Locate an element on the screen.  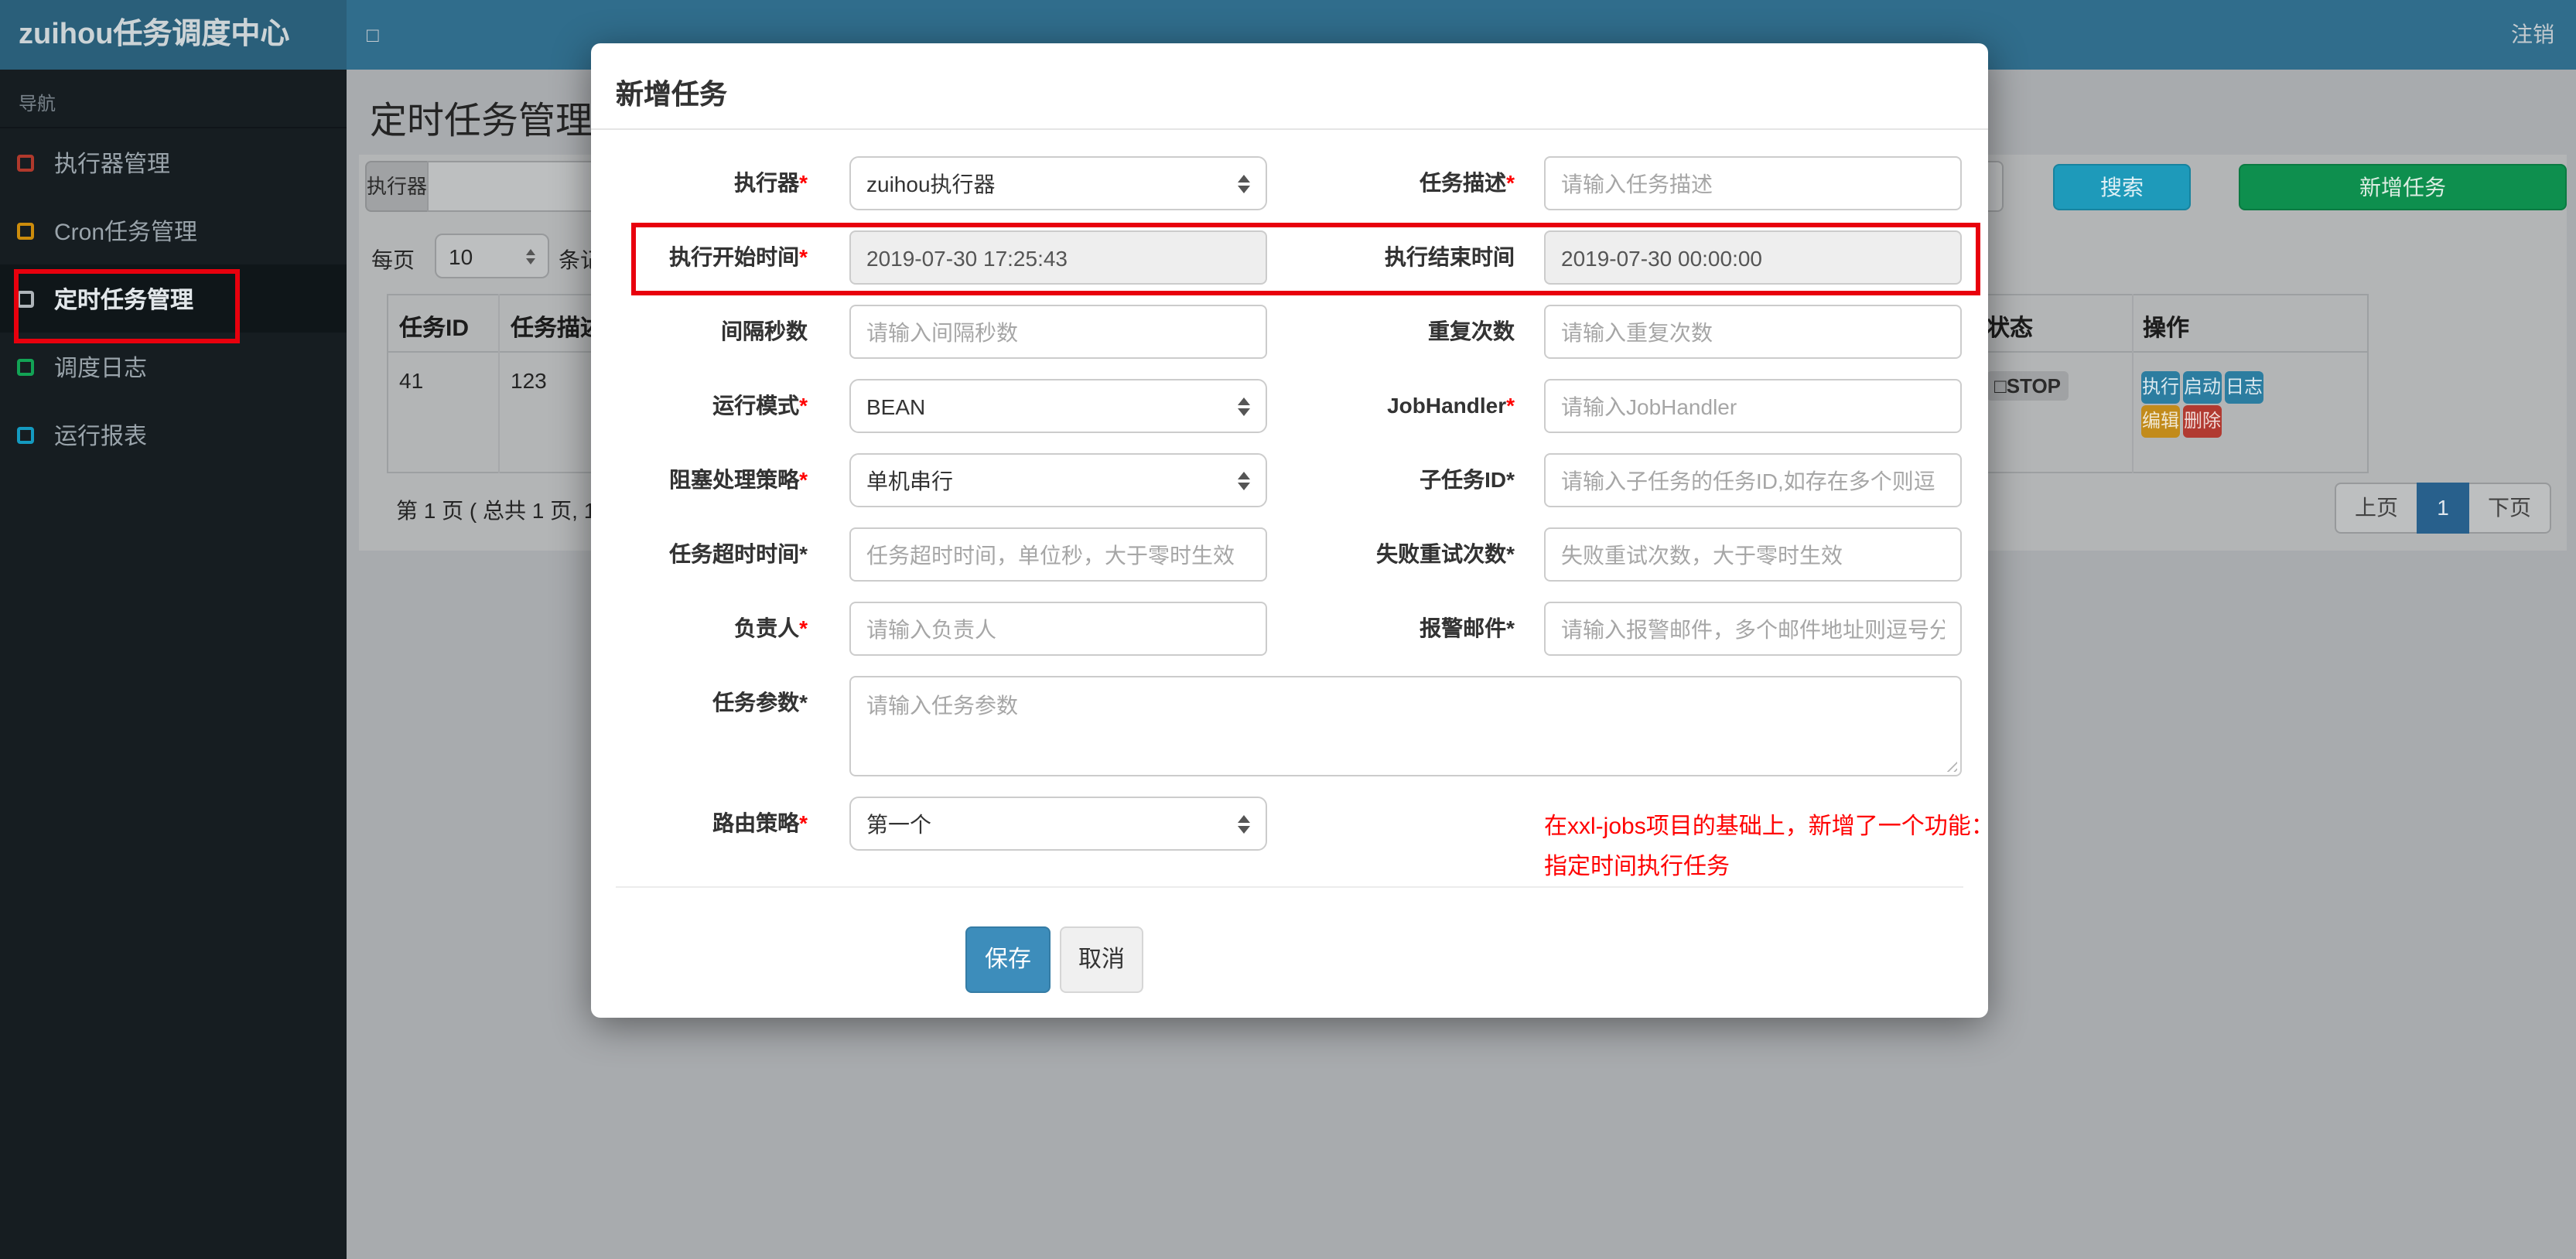
interval-input is located at coordinates (1058, 332).